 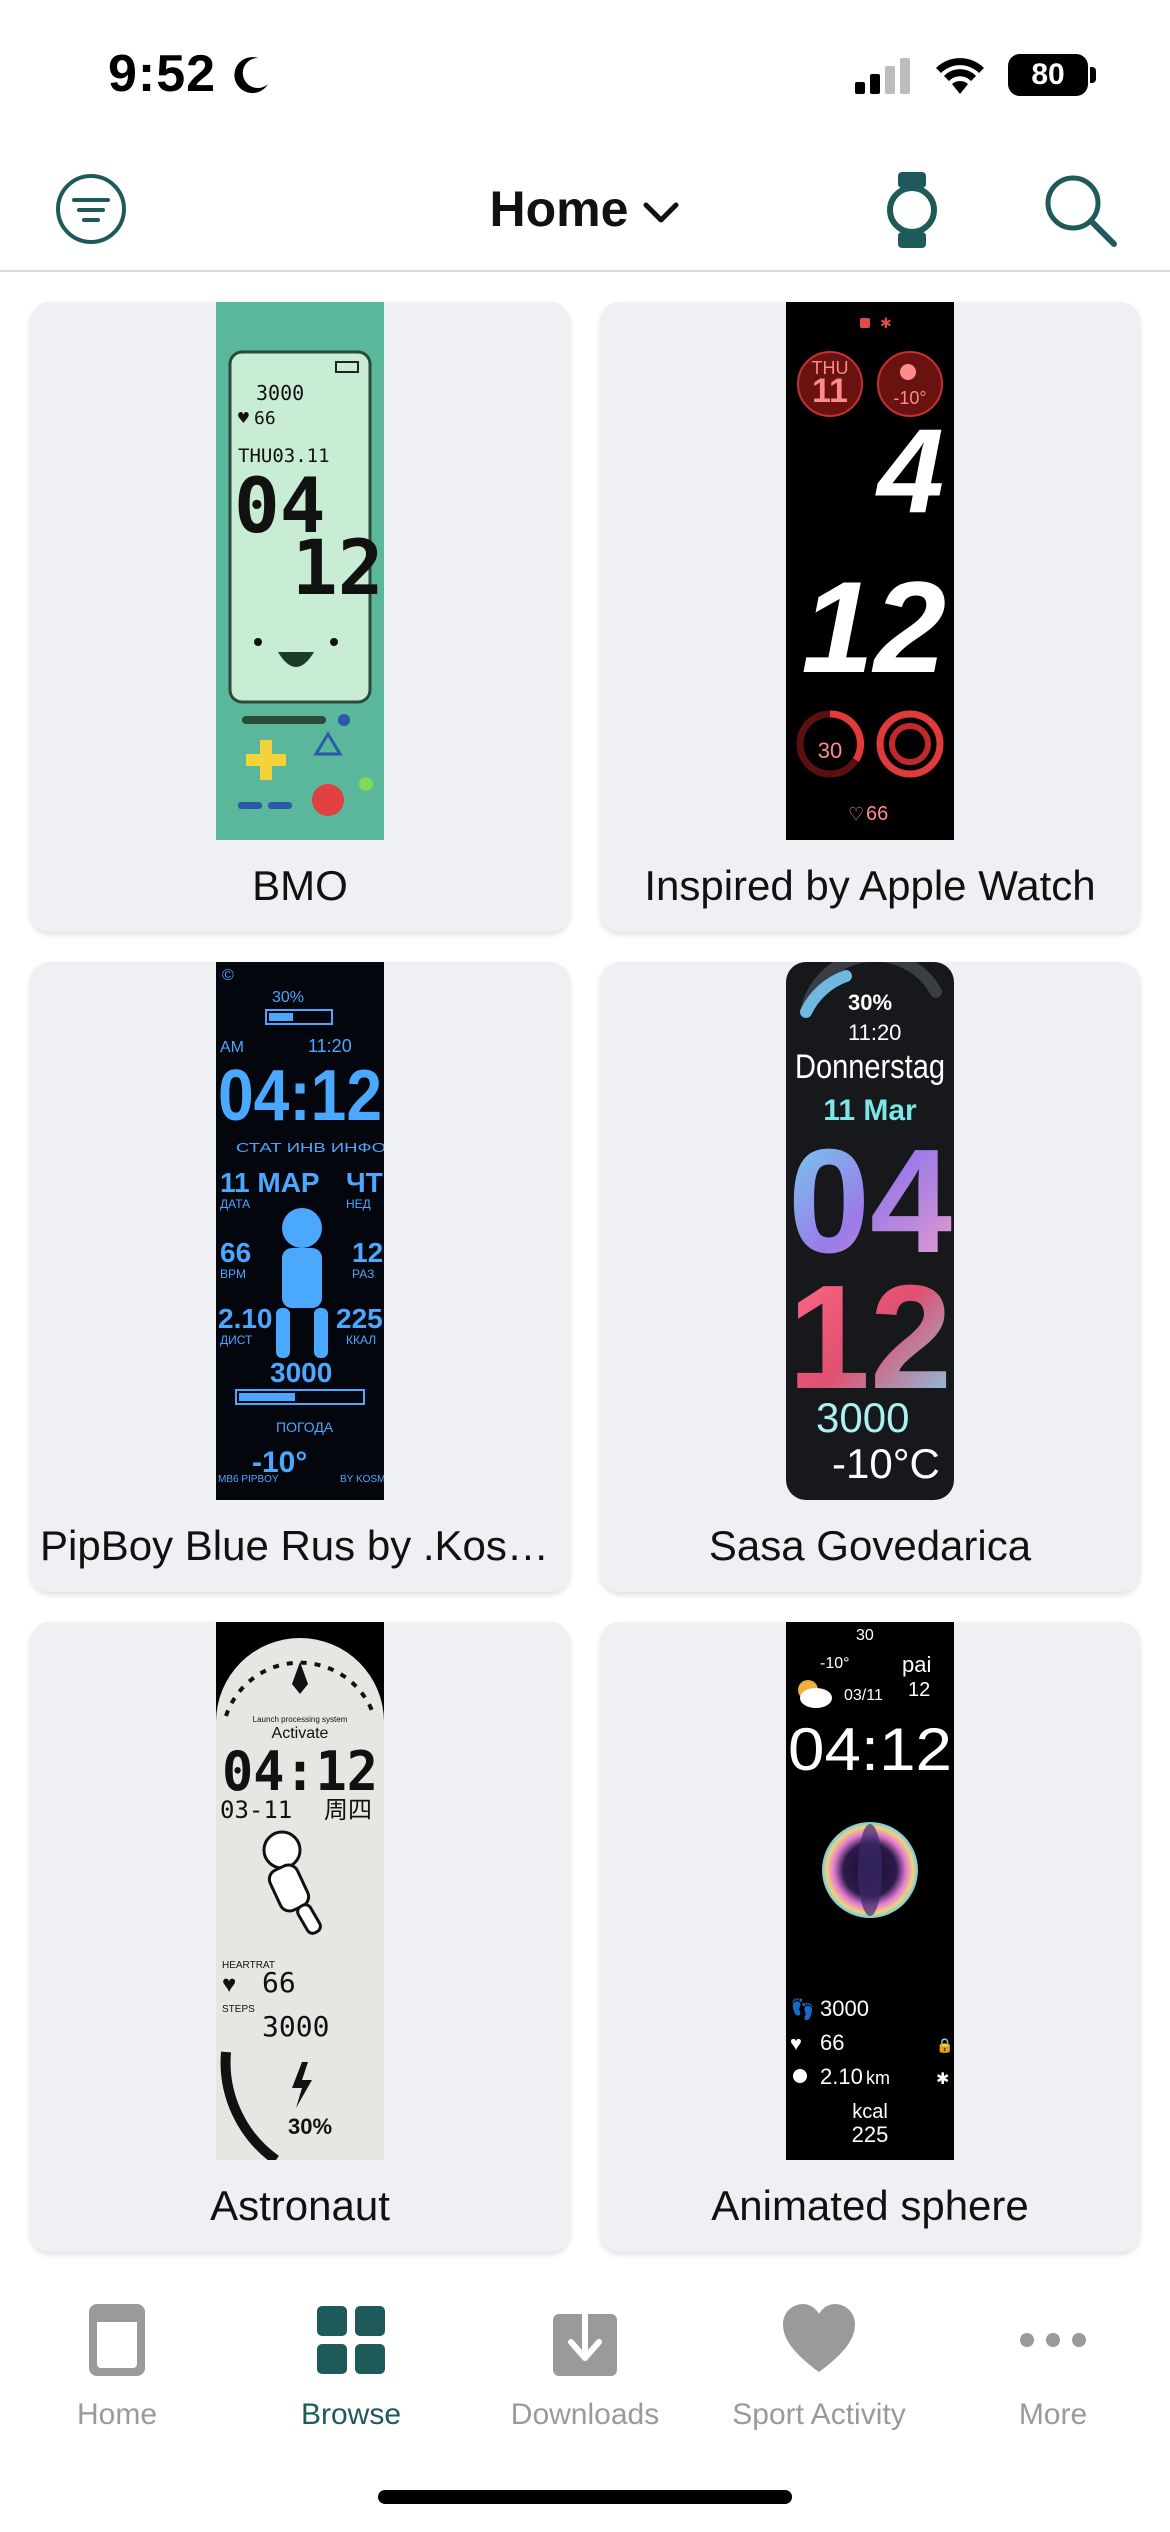 What do you see at coordinates (265, 418) in the screenshot?
I see `bmo-heart: 66` at bounding box center [265, 418].